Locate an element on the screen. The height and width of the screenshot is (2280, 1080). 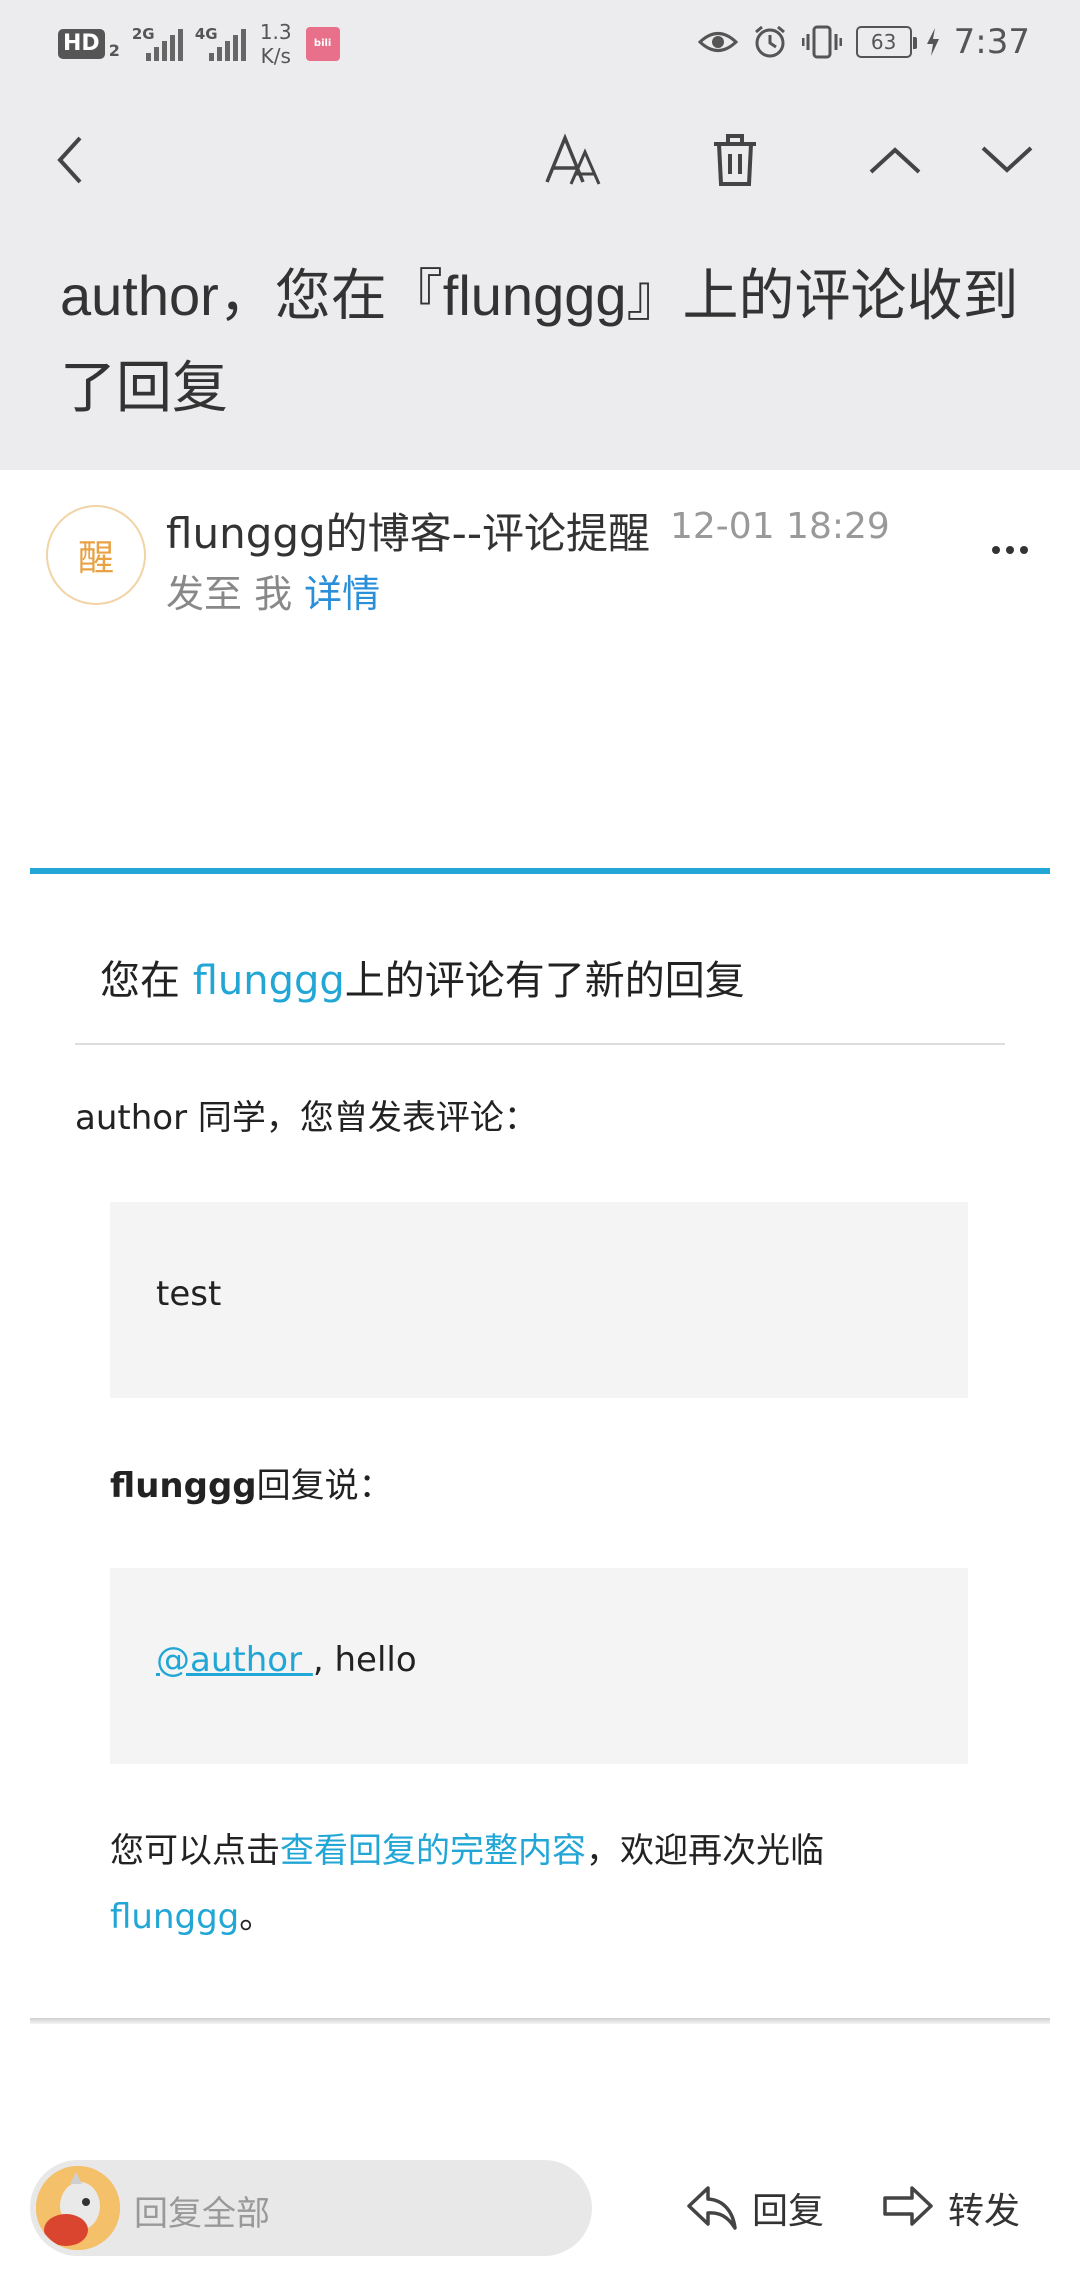
next-icon is located at coordinates (1007, 159).